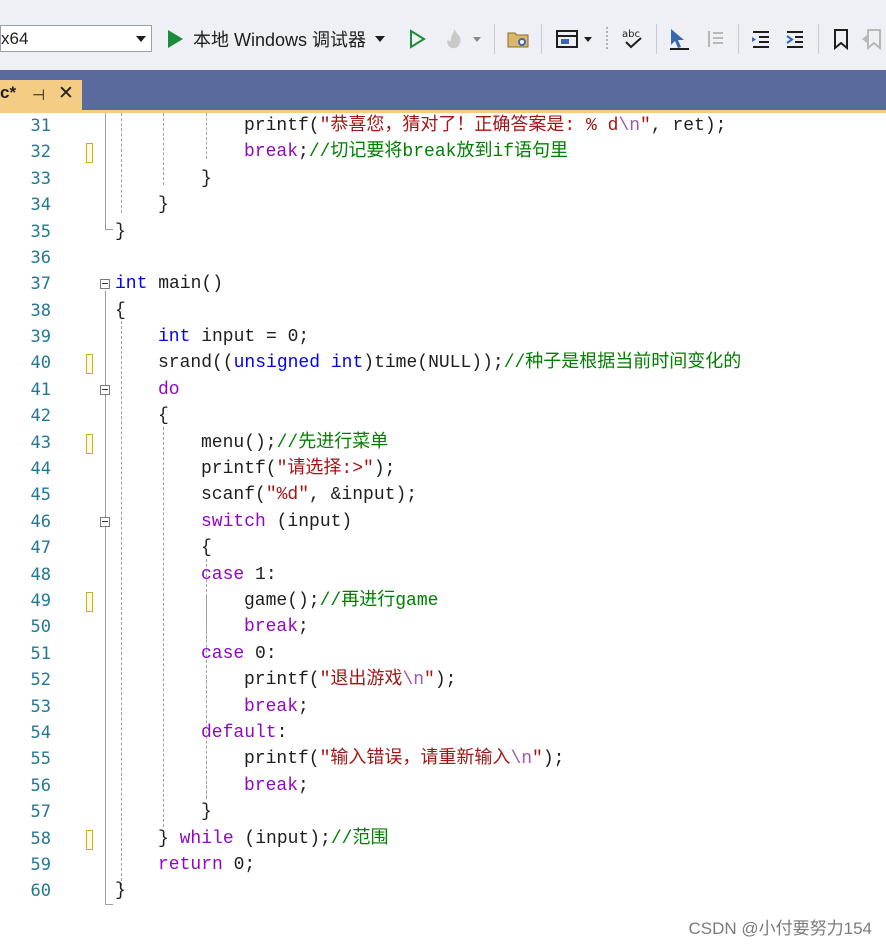  What do you see at coordinates (239, 654) in the screenshot?
I see `code-line-51: case 0:` at bounding box center [239, 654].